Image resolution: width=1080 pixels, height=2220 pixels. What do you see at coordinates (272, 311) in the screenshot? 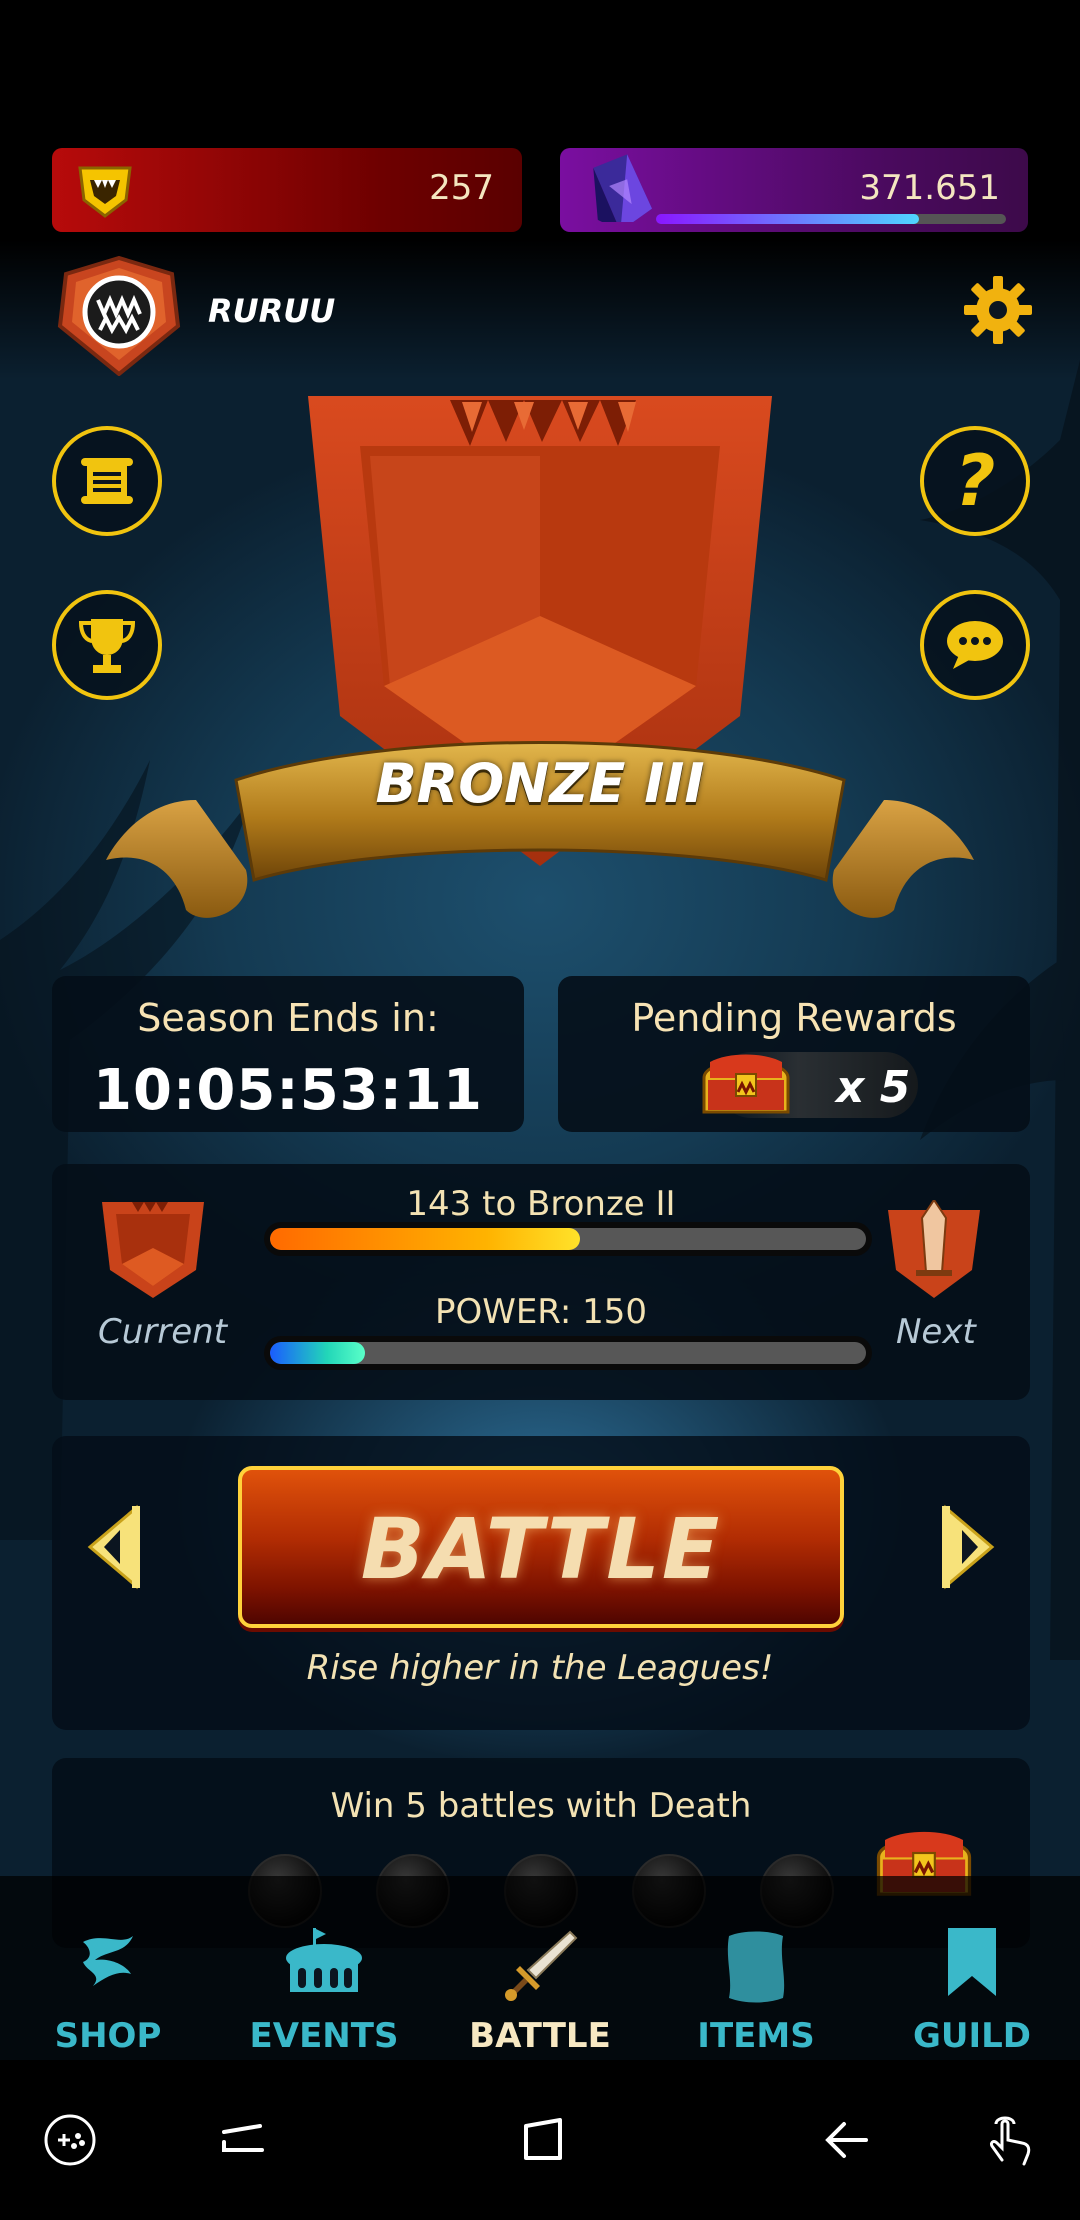
I see `player-name: RURUU` at bounding box center [272, 311].